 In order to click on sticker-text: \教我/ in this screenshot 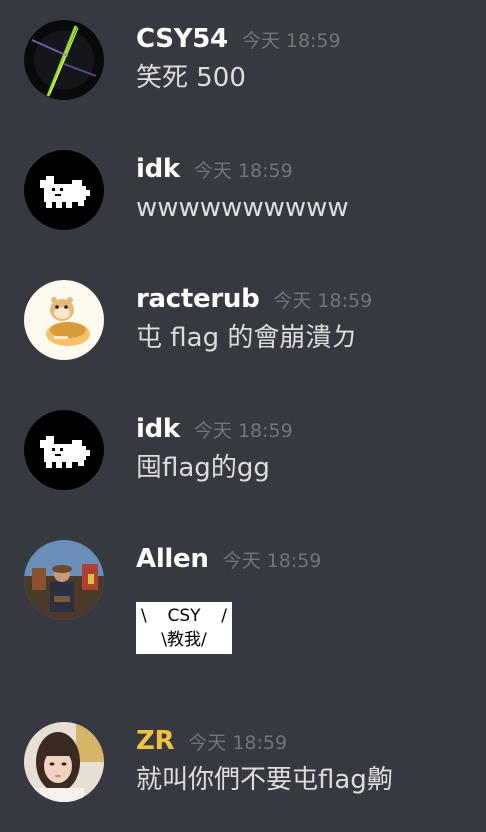, I will do `click(184, 640)`.